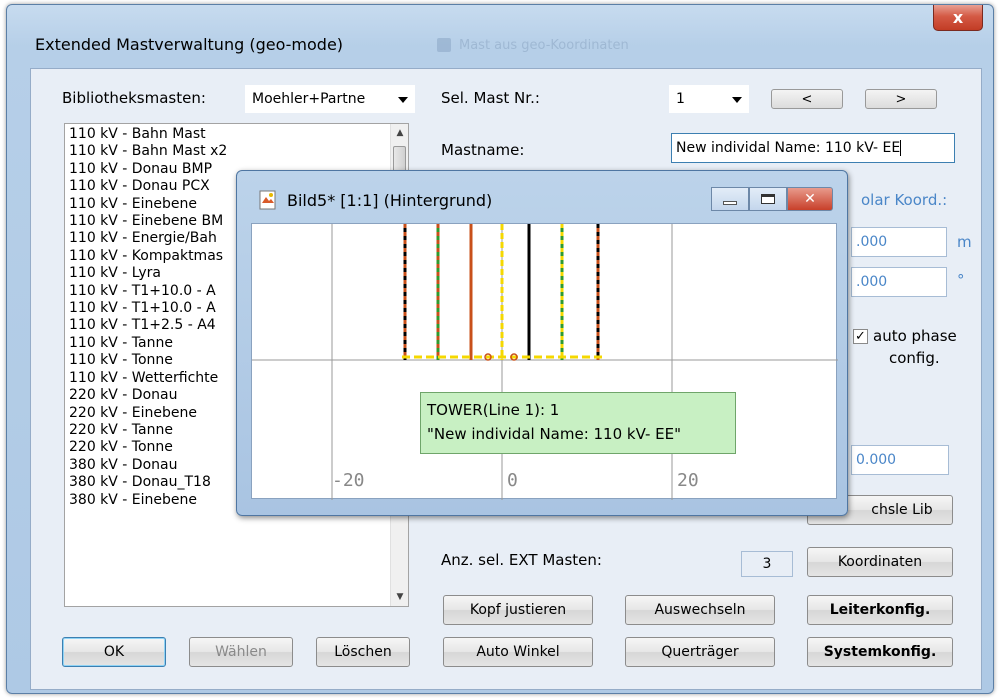 Image resolution: width=1000 pixels, height=698 pixels. I want to click on tick-label-neg20: -20, so click(348, 480).